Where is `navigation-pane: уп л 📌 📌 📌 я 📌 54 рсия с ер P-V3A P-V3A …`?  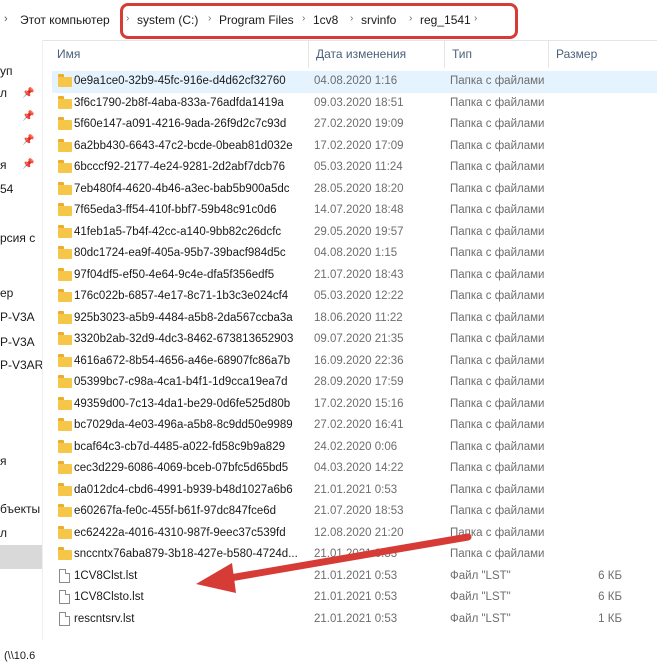 navigation-pane: уп л 📌 📌 📌 я 📌 54 рсия с ер P-V3A P-V3A … is located at coordinates (21, 354).